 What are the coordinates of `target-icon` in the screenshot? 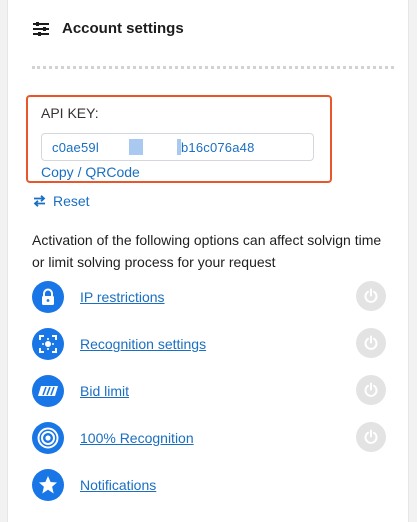 It's located at (48, 438).